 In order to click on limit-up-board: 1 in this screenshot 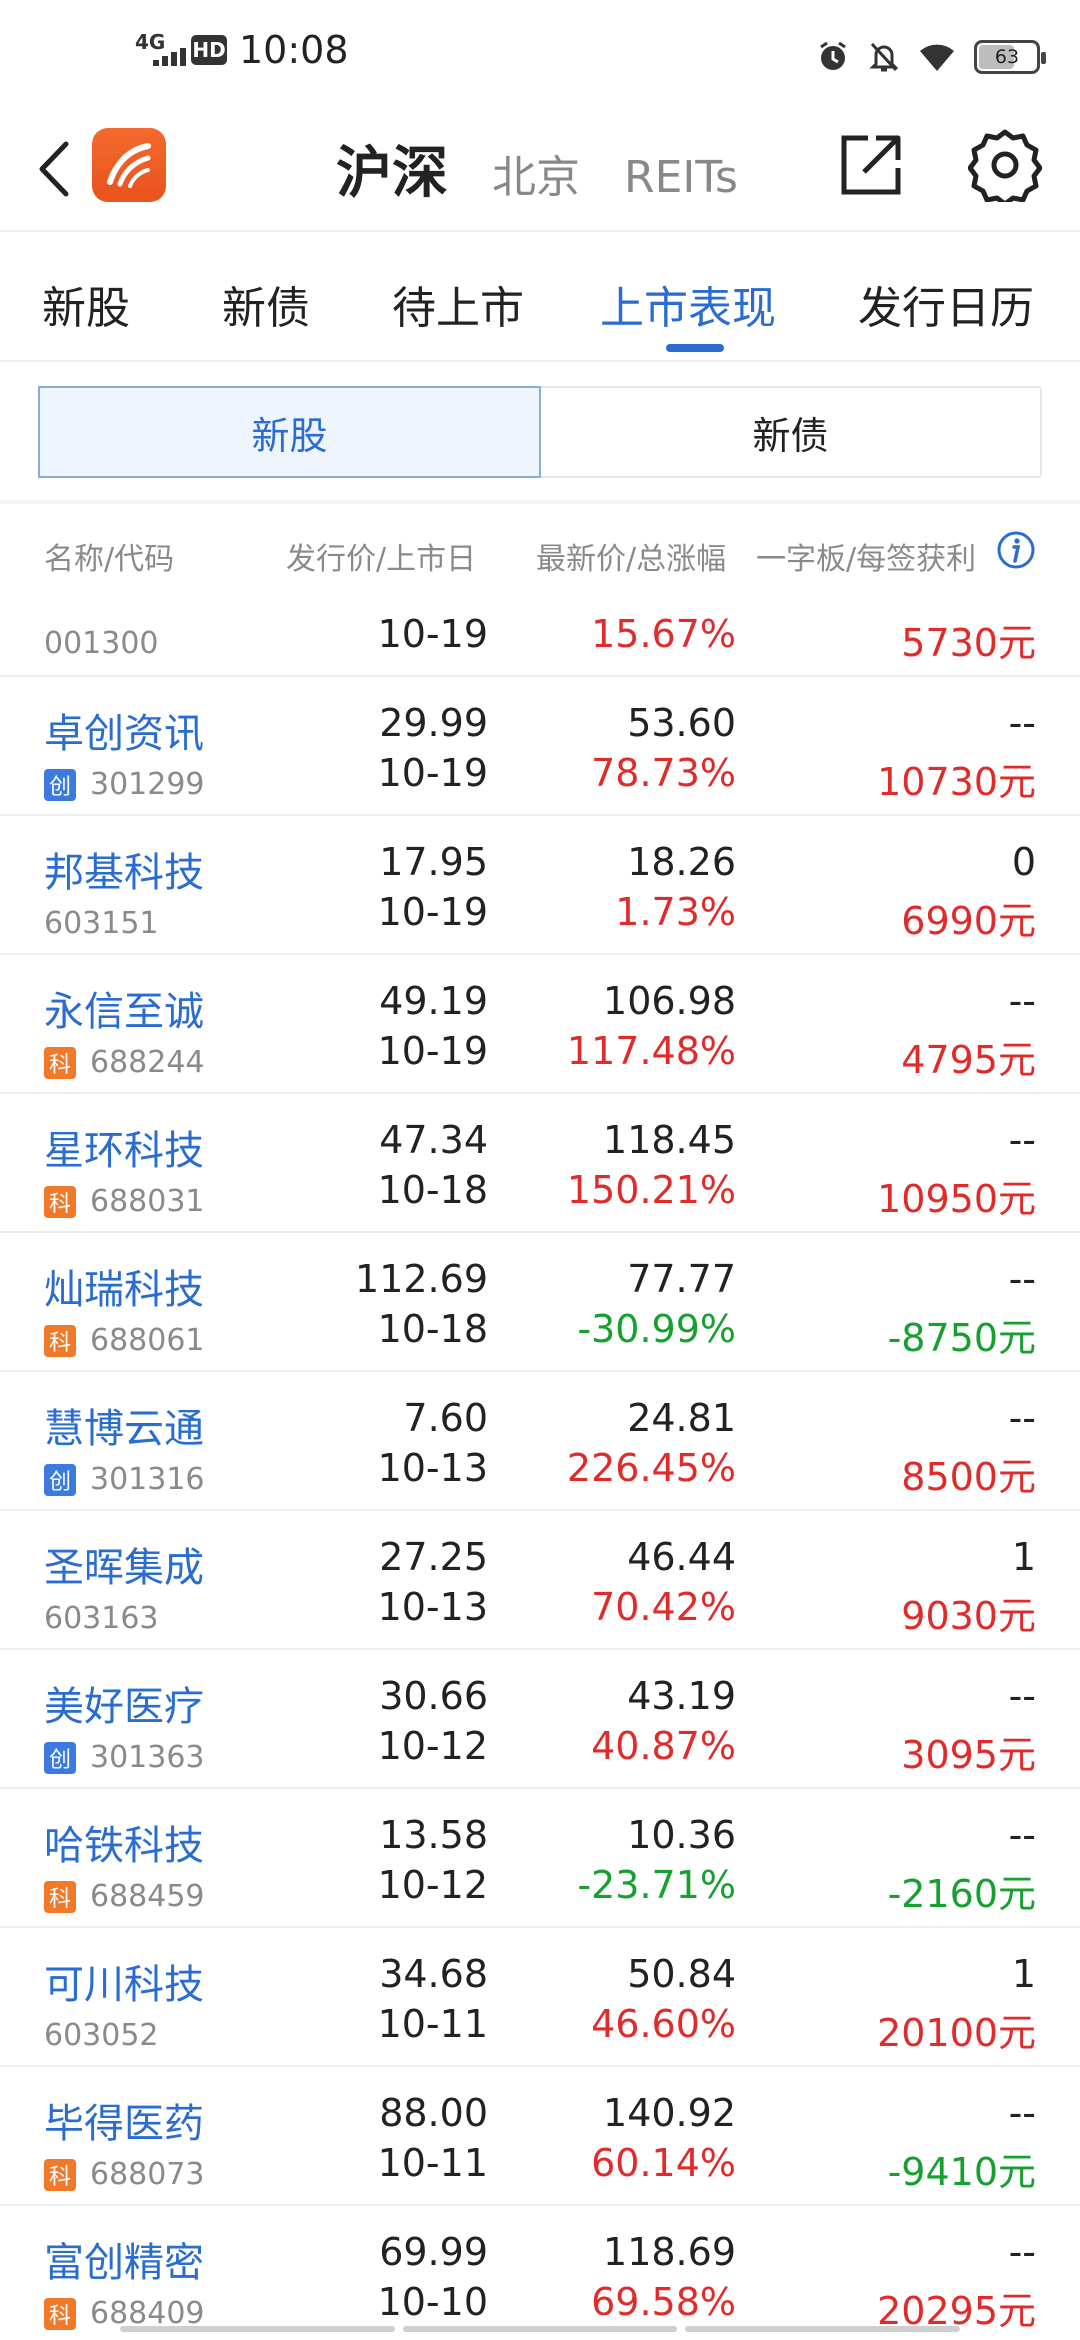, I will do `click(1023, 1974)`.